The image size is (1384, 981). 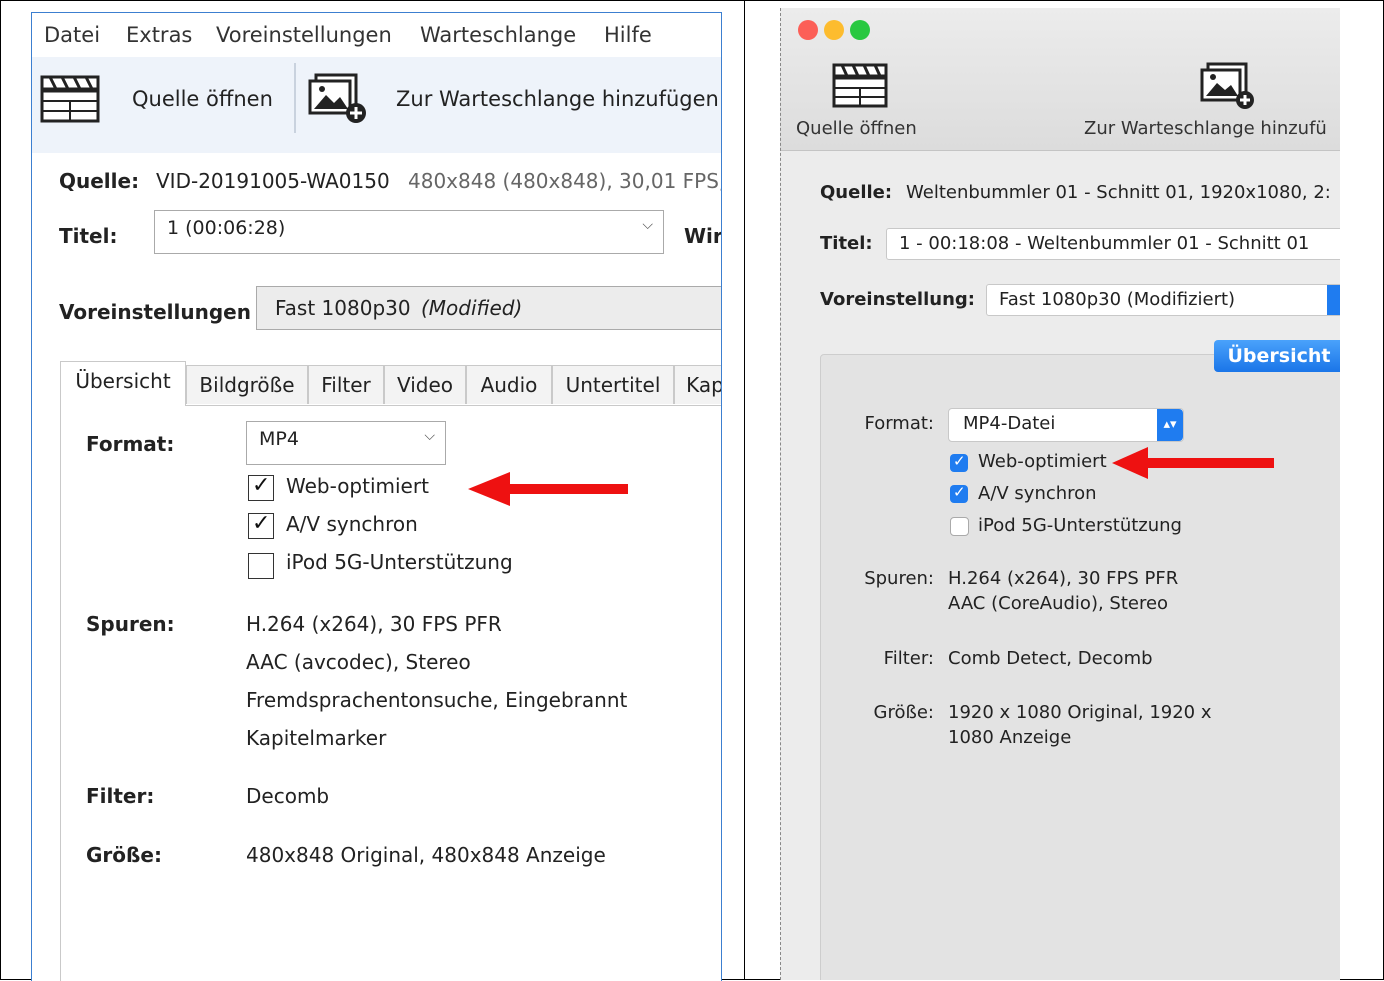 I want to click on stepper-icon: ▴▾, so click(x=1170, y=425).